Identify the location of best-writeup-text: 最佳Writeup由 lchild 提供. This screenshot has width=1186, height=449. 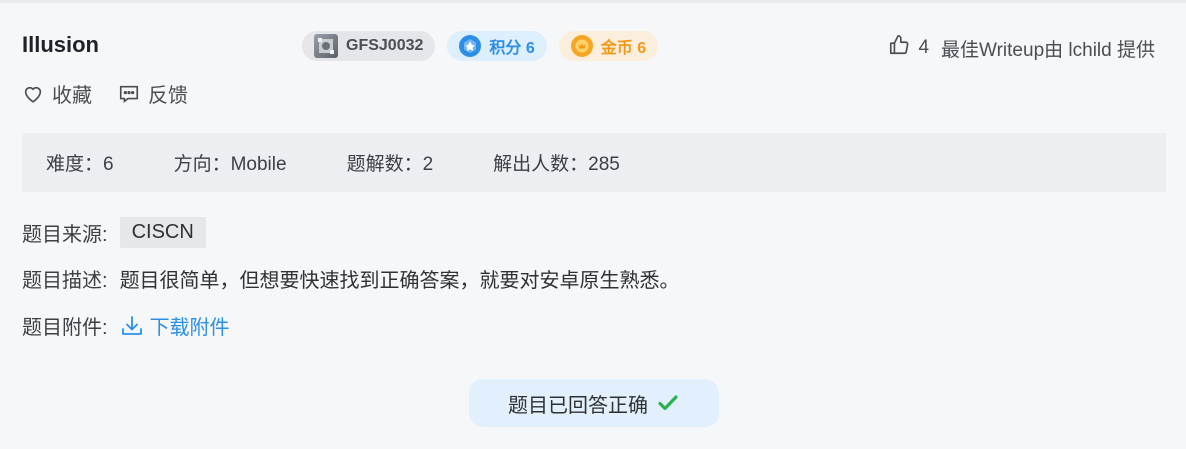
(1048, 48).